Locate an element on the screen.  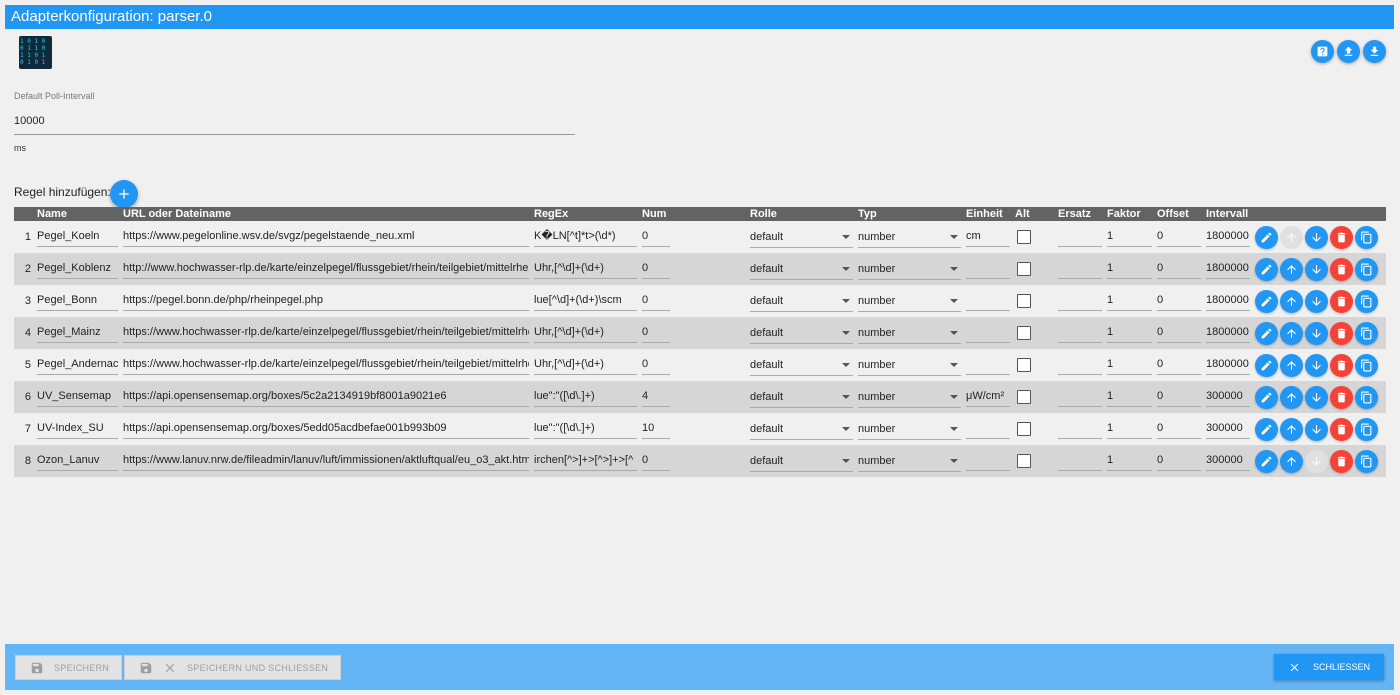
poll-interval-input is located at coordinates (294, 121).